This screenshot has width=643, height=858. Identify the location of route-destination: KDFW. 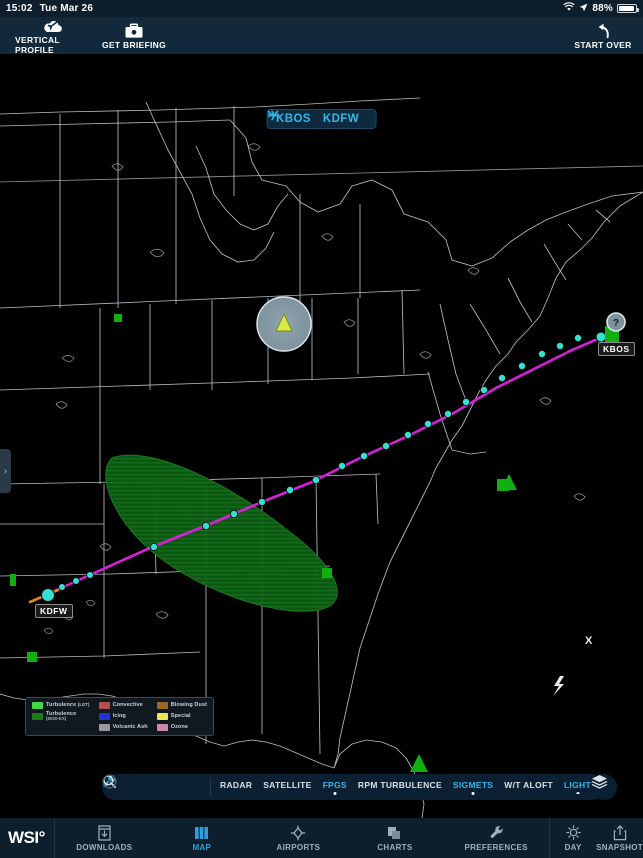
(340, 119).